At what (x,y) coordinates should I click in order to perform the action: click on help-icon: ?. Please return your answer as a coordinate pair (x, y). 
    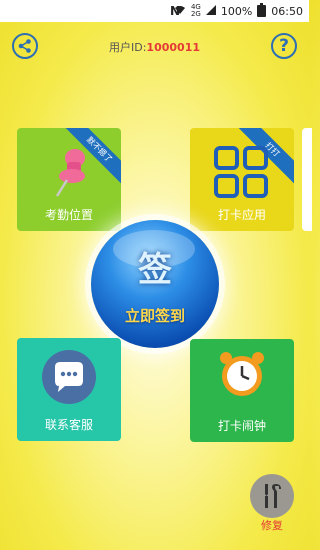
    Looking at the image, I should click on (284, 46).